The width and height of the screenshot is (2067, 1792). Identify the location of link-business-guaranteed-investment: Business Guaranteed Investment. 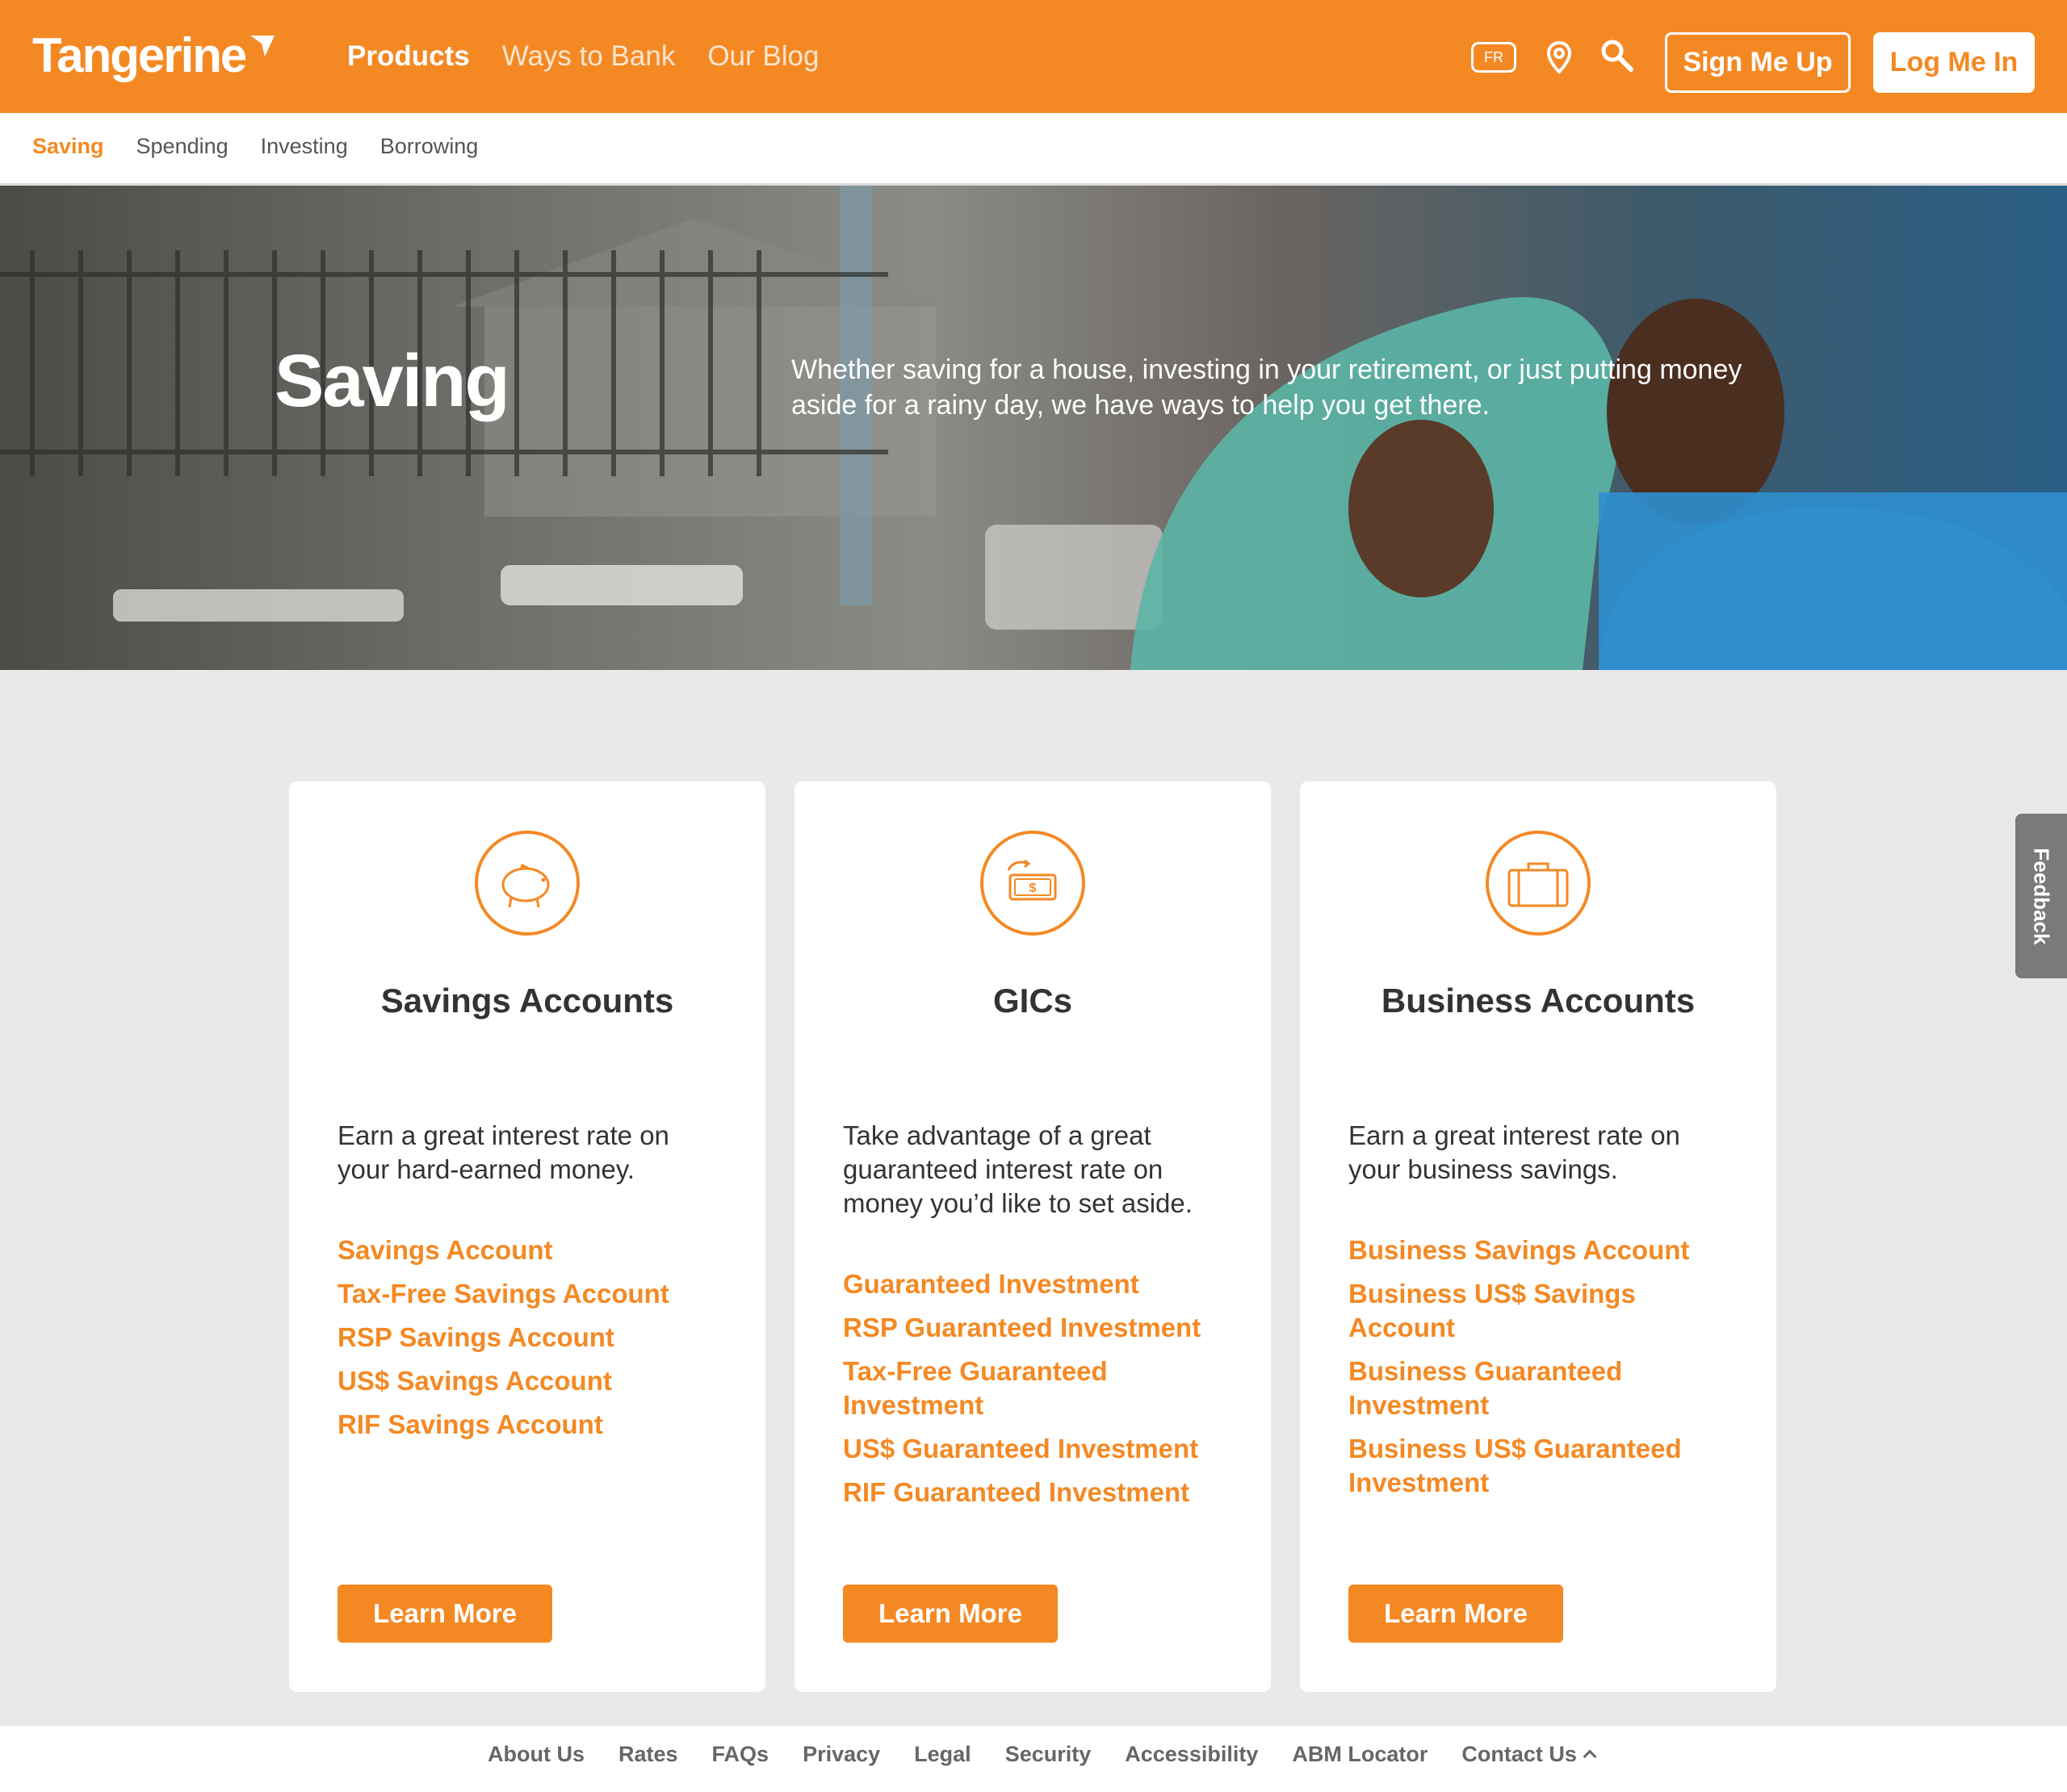
(1509, 1388).